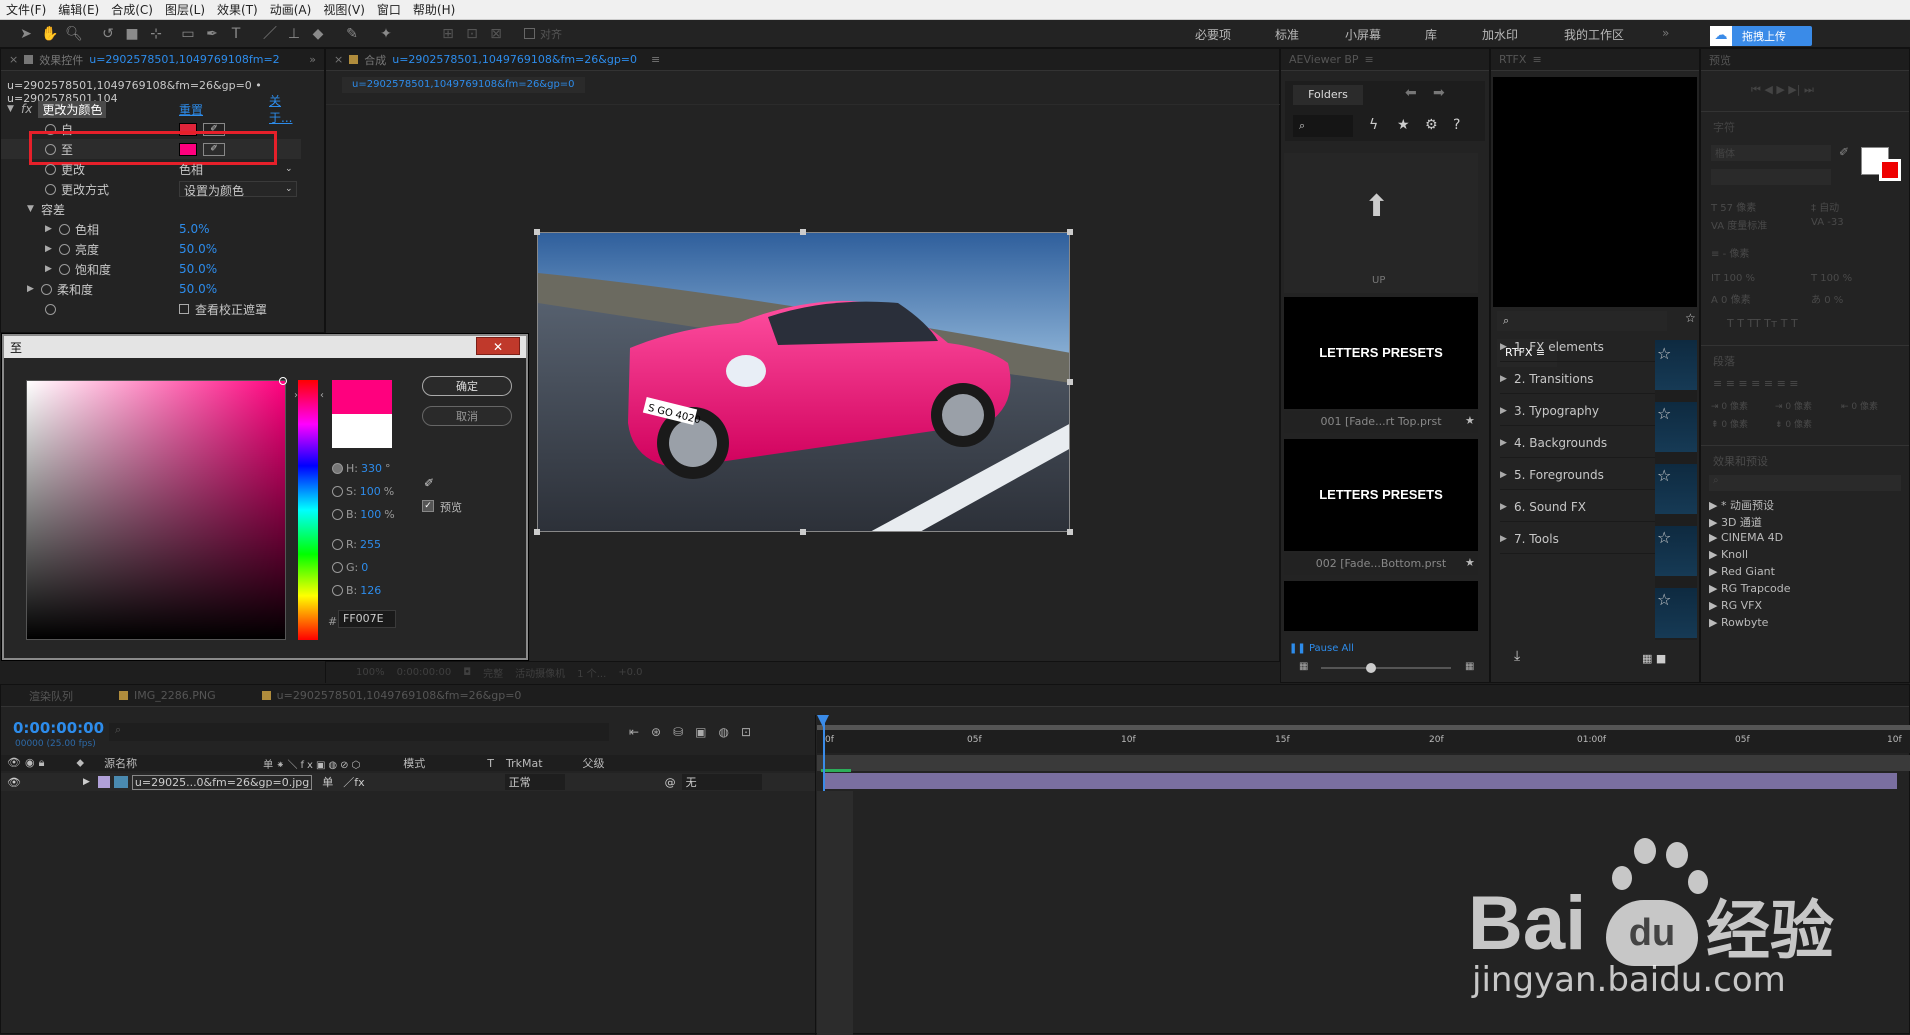  Describe the element at coordinates (1746, 537) in the screenshot. I see `preset-item: ▶ CINEMA 4D` at that location.